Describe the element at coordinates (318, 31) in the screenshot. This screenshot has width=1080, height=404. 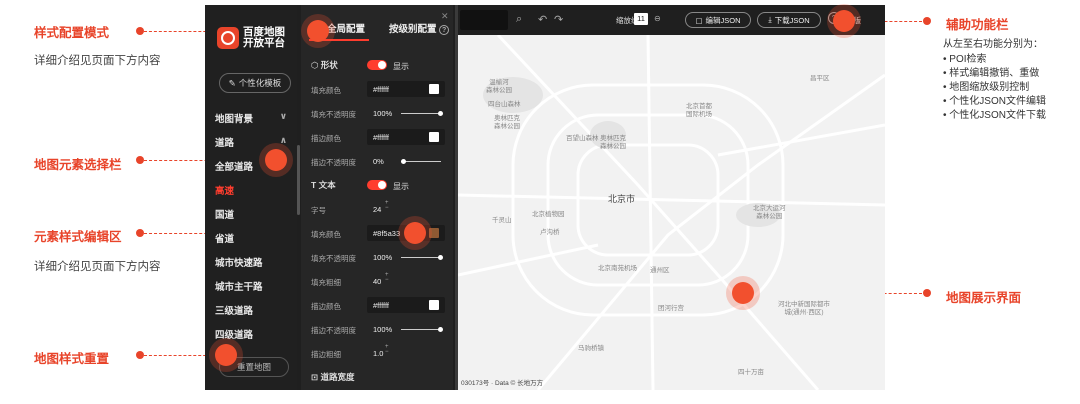
I see `marker-style-mode` at that location.